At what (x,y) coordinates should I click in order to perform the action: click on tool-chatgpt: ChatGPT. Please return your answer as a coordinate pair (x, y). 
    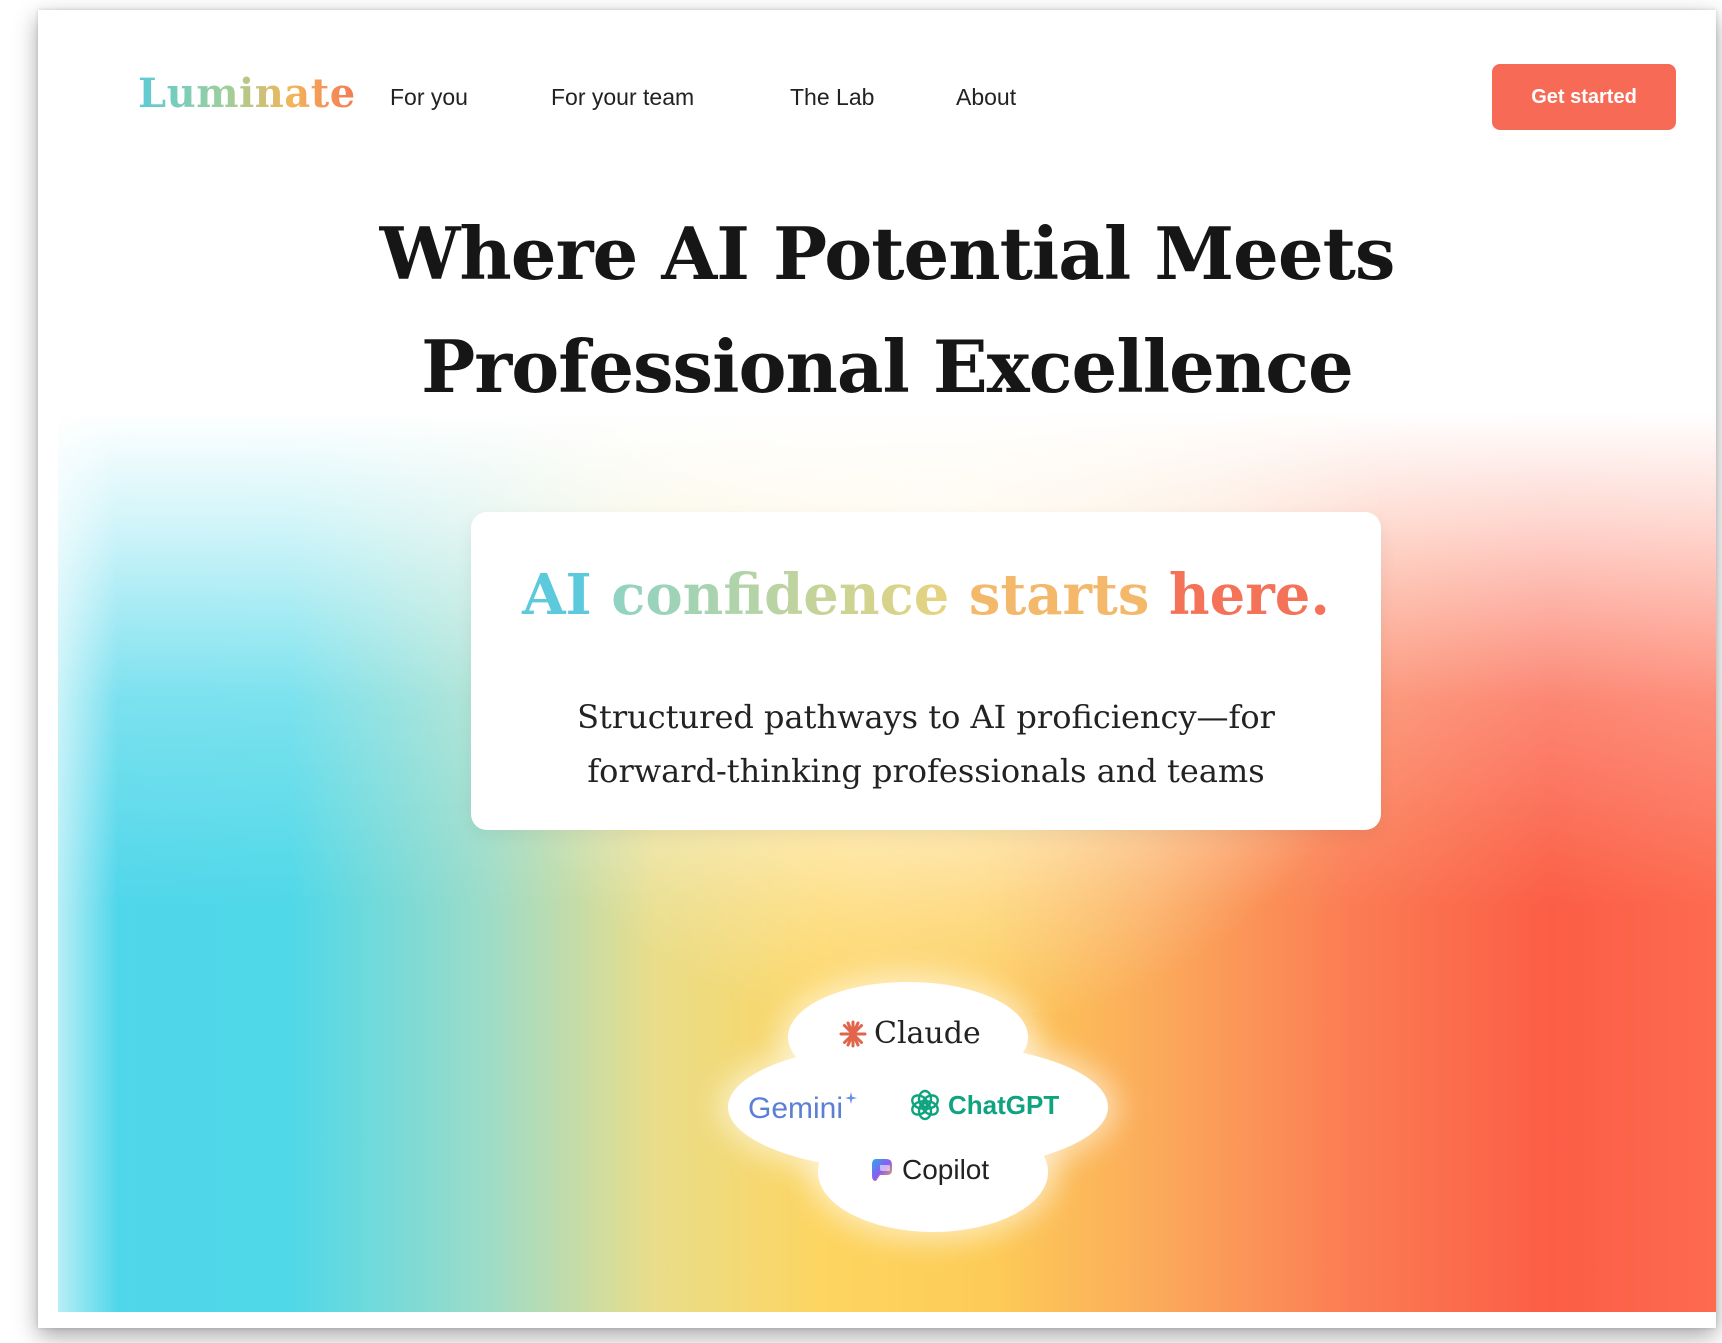
    Looking at the image, I should click on (983, 1105).